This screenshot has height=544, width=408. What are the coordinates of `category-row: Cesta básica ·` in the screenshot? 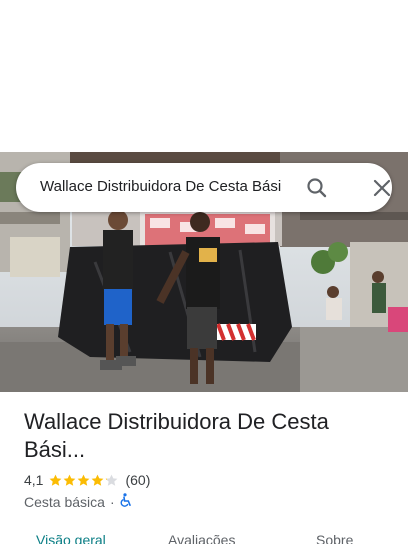 It's located at (78, 501).